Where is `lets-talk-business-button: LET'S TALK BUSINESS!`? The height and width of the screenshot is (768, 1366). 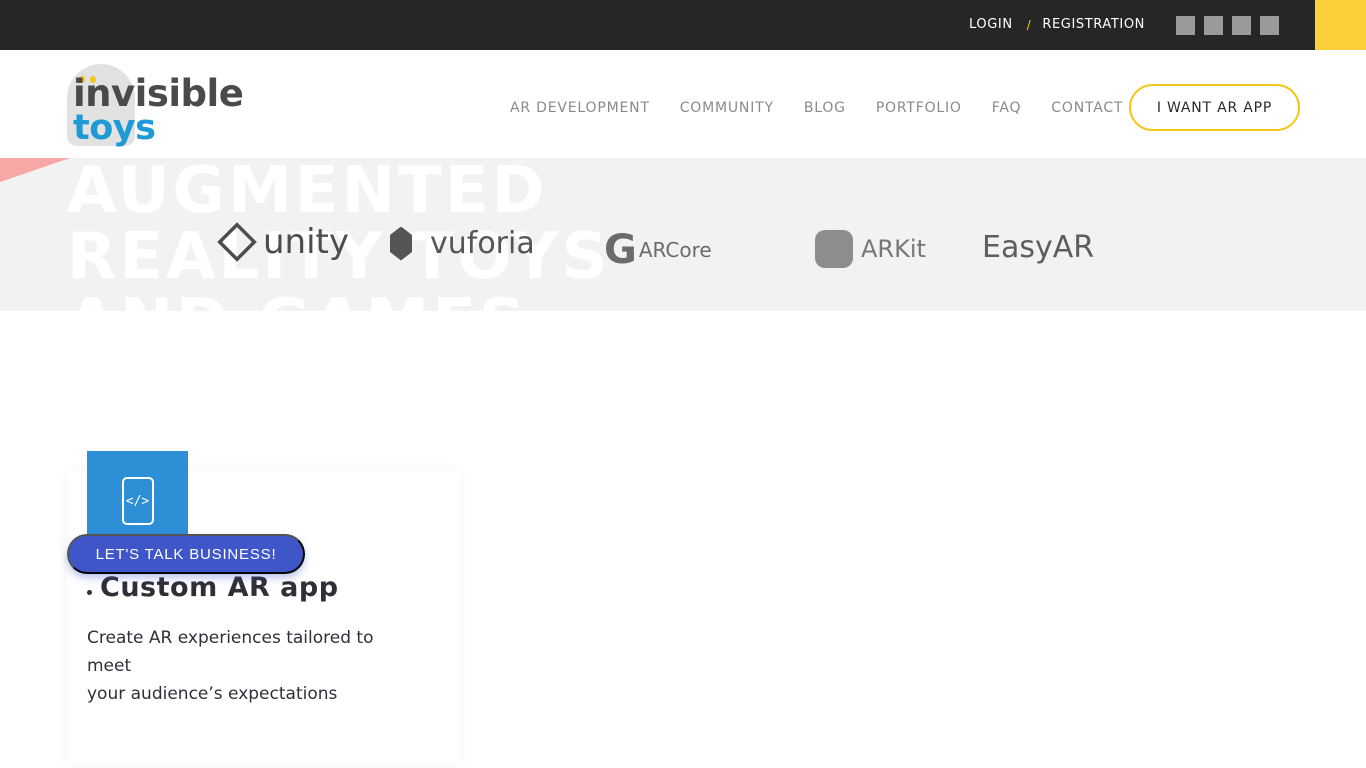 lets-talk-business-button: LET'S TALK BUSINESS! is located at coordinates (186, 554).